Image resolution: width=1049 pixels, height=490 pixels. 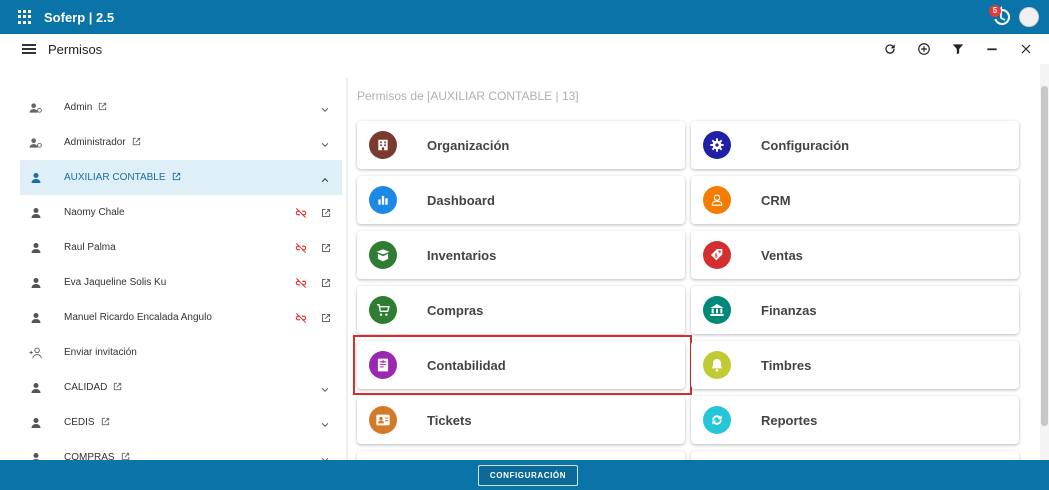 I want to click on module-label: Inventarios, so click(x=462, y=255).